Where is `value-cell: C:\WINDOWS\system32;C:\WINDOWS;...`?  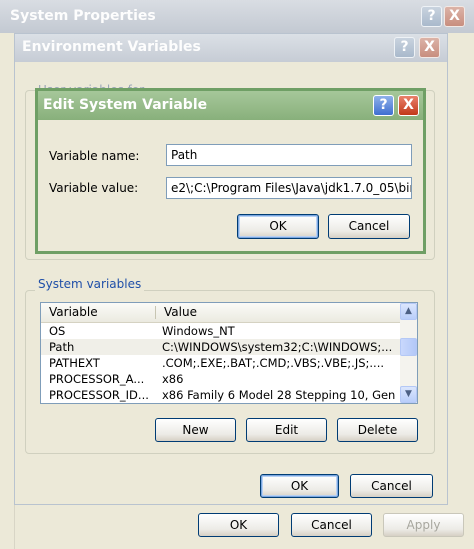 value-cell: C:\WINDOWS\system32;C:\WINDOWS;... is located at coordinates (277, 347).